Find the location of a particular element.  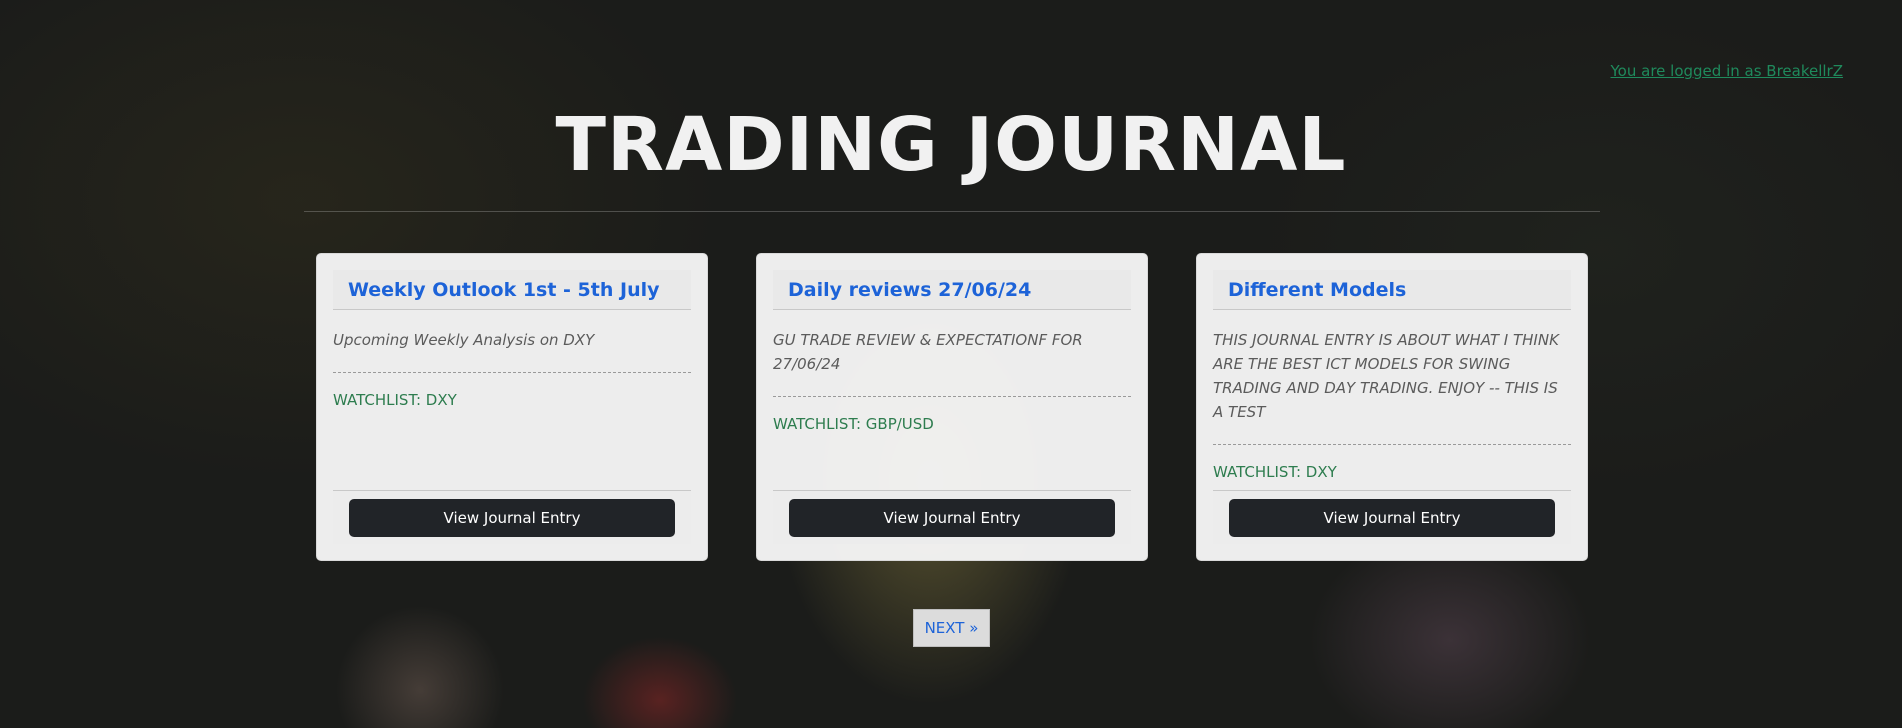

card-title: Different Models is located at coordinates (1317, 289).